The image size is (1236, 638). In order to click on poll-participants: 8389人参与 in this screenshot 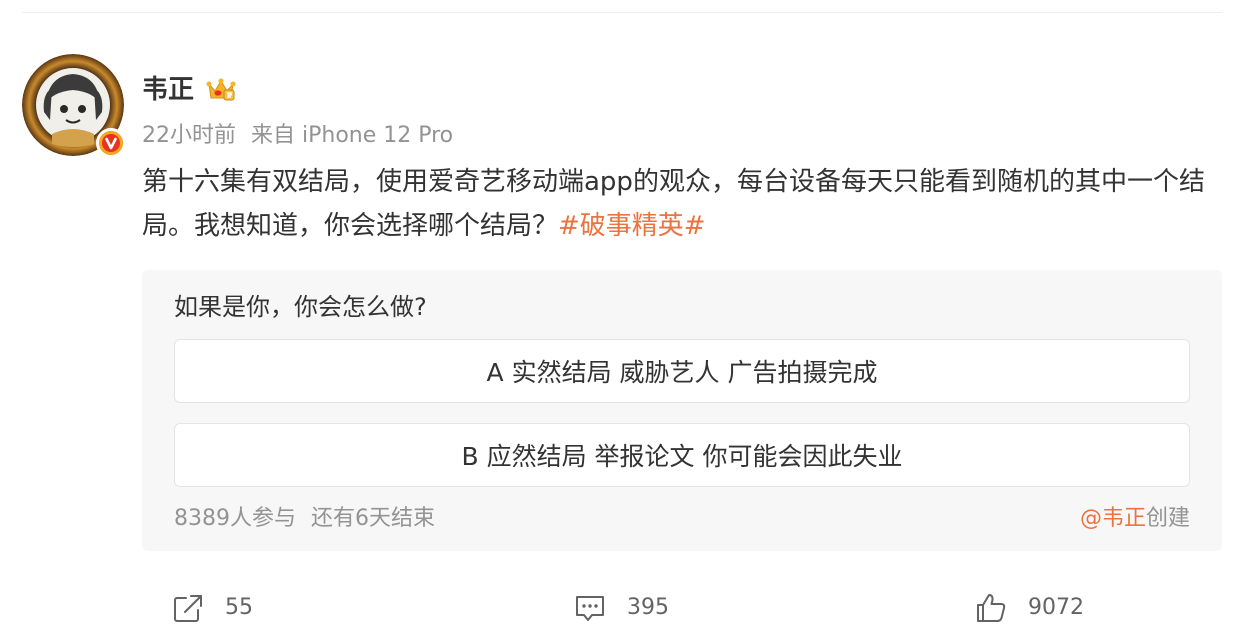, I will do `click(235, 518)`.